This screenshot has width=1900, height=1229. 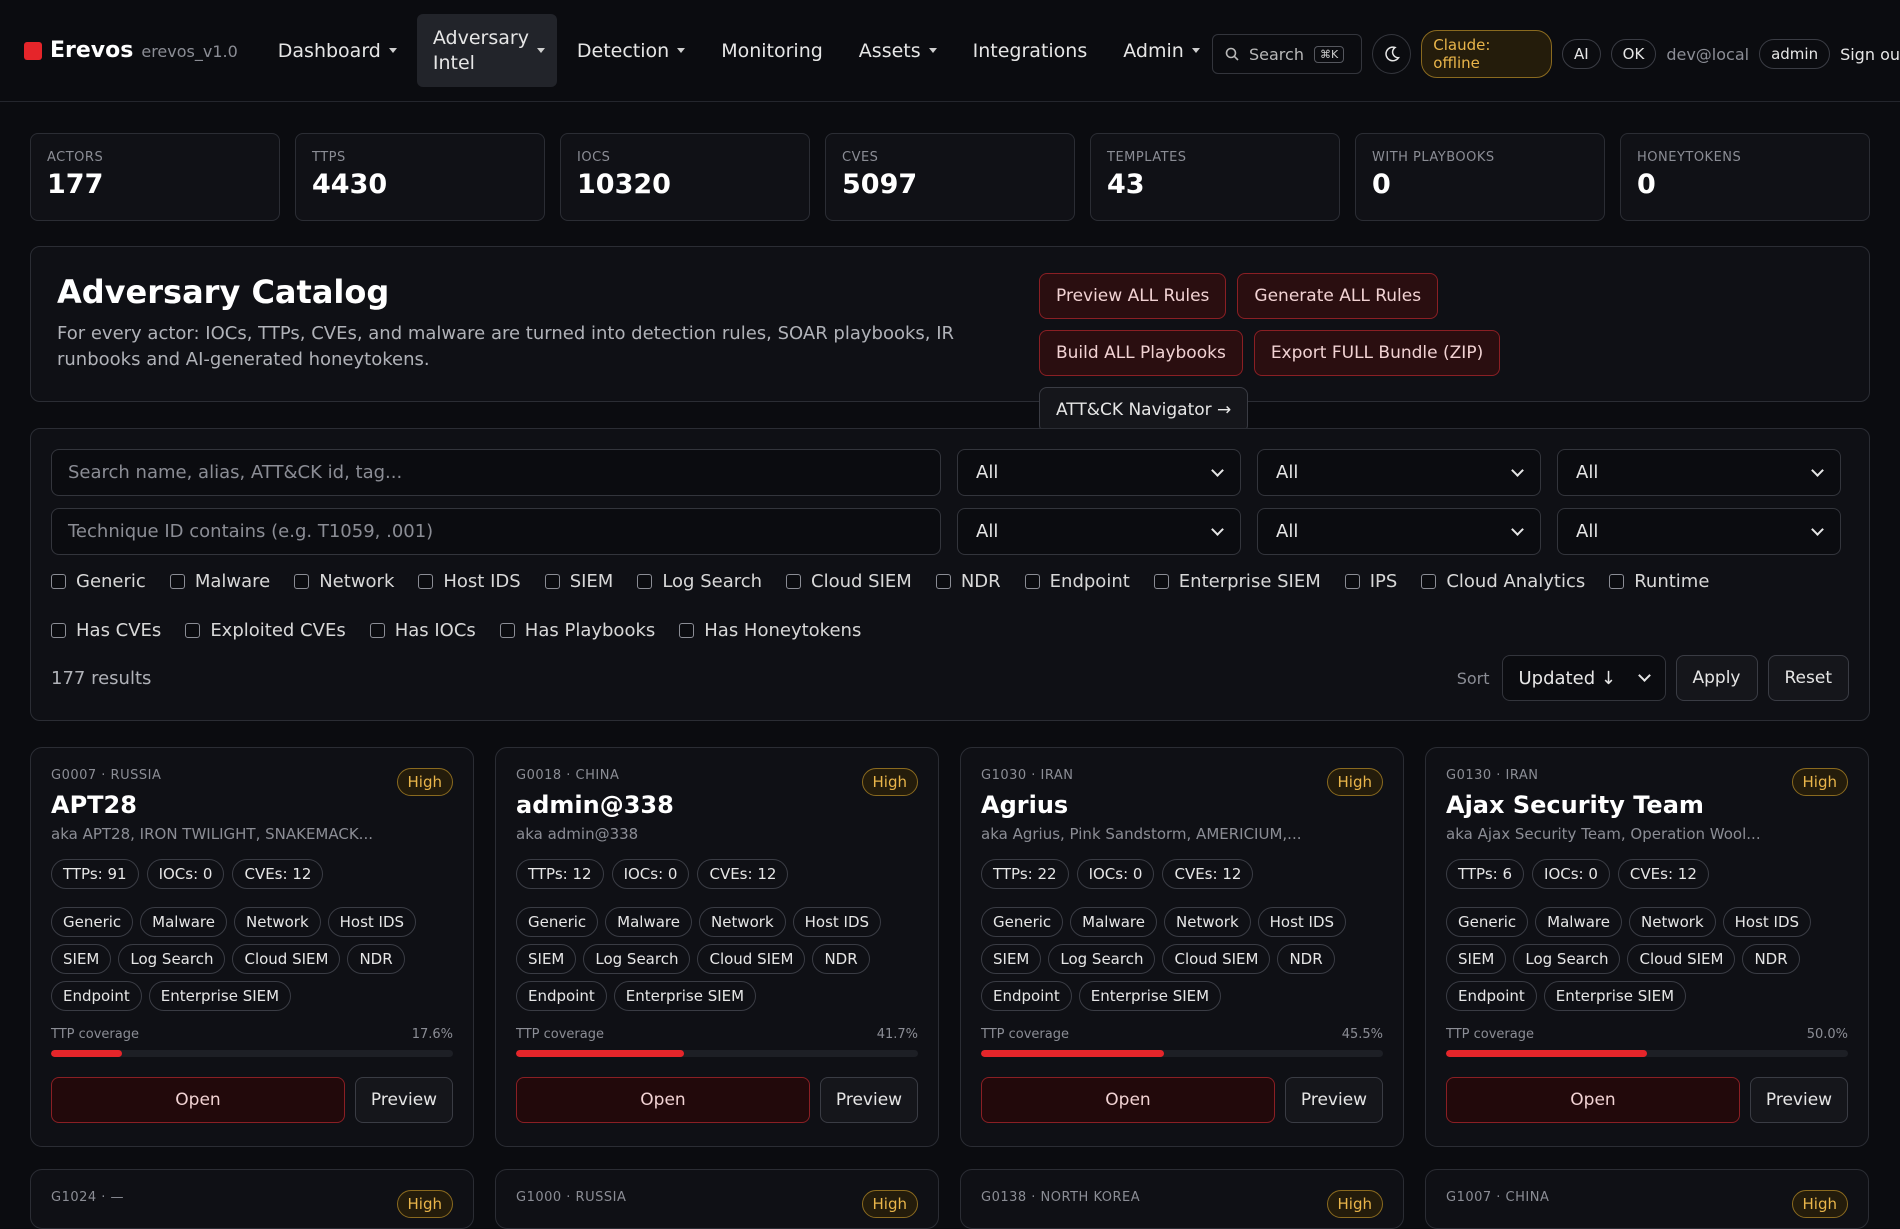 What do you see at coordinates (329, 157) in the screenshot?
I see `stat-label: TTPS` at bounding box center [329, 157].